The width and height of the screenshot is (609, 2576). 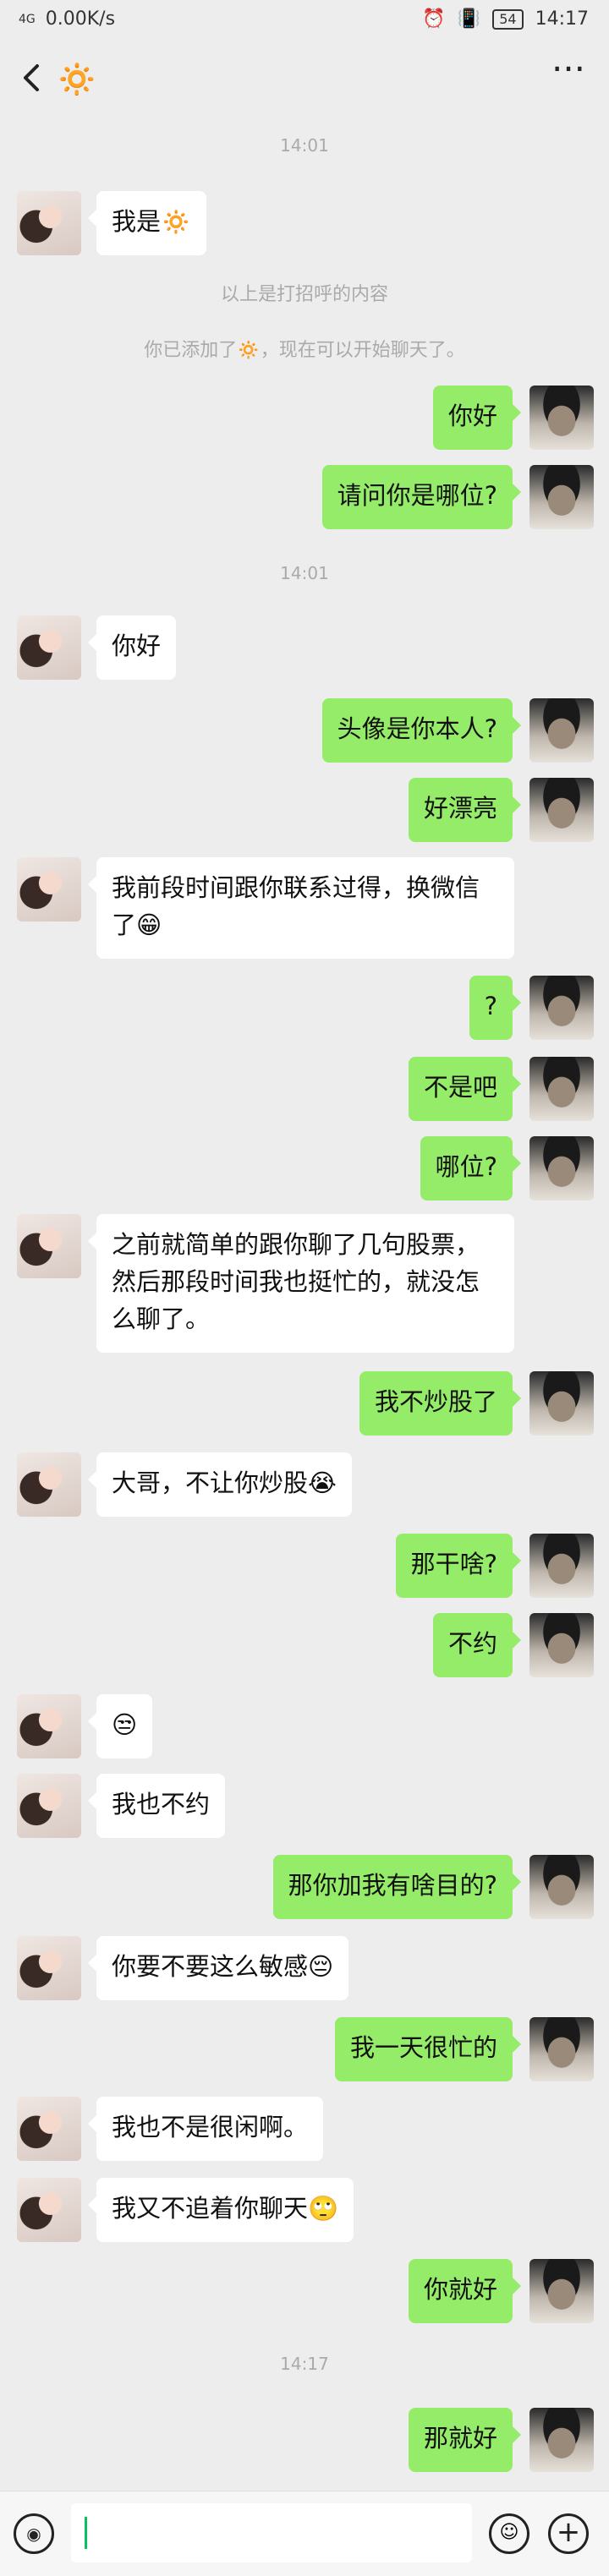 What do you see at coordinates (465, 2440) in the screenshot?
I see `sent-message-bubble: 那就好` at bounding box center [465, 2440].